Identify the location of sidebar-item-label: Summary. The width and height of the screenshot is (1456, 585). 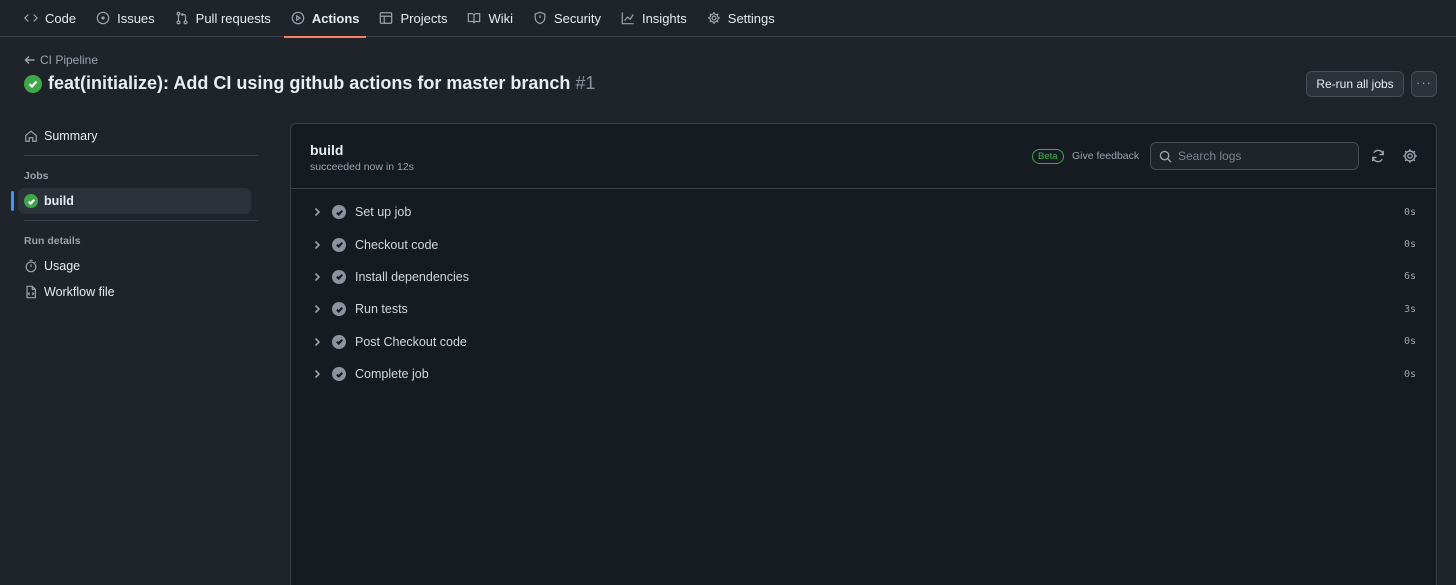
(71, 136).